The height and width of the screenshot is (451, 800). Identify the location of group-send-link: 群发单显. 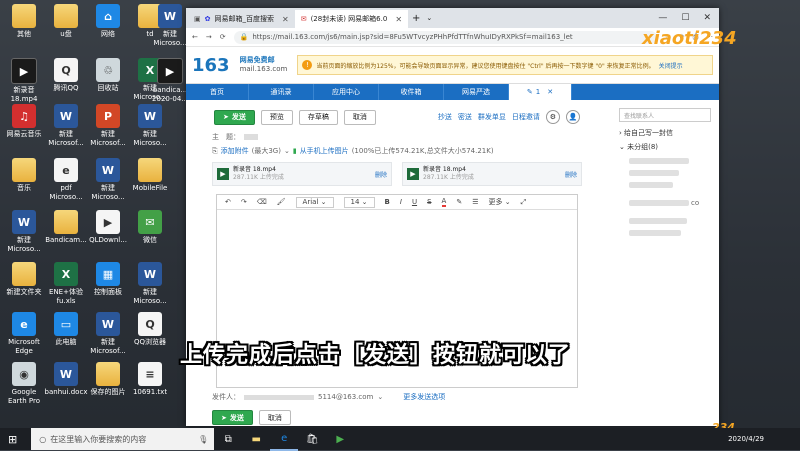
(492, 117).